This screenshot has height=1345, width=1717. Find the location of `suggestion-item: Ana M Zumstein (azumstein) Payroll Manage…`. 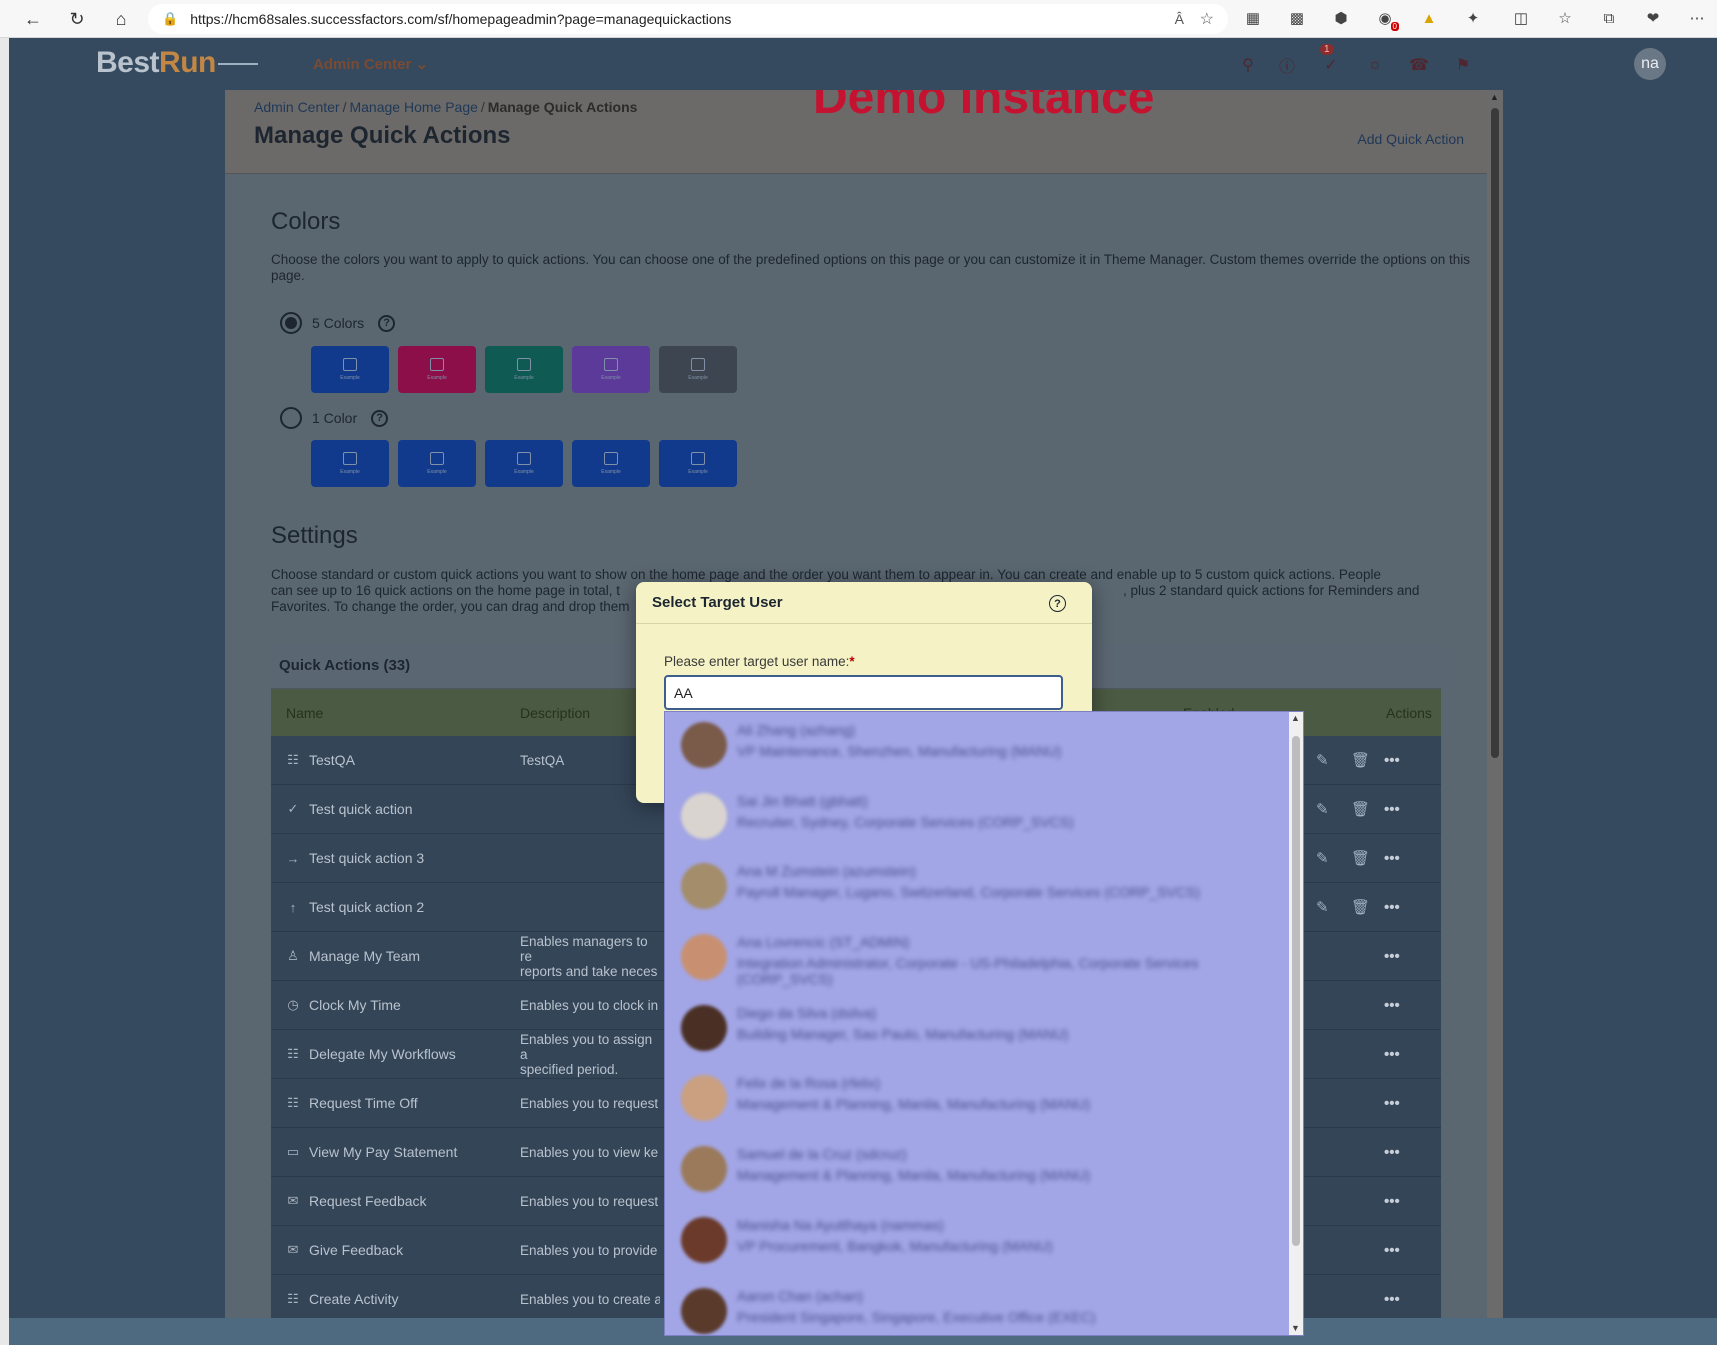

suggestion-item: Ana M Zumstein (azumstein) Payroll Manage… is located at coordinates (984, 888).